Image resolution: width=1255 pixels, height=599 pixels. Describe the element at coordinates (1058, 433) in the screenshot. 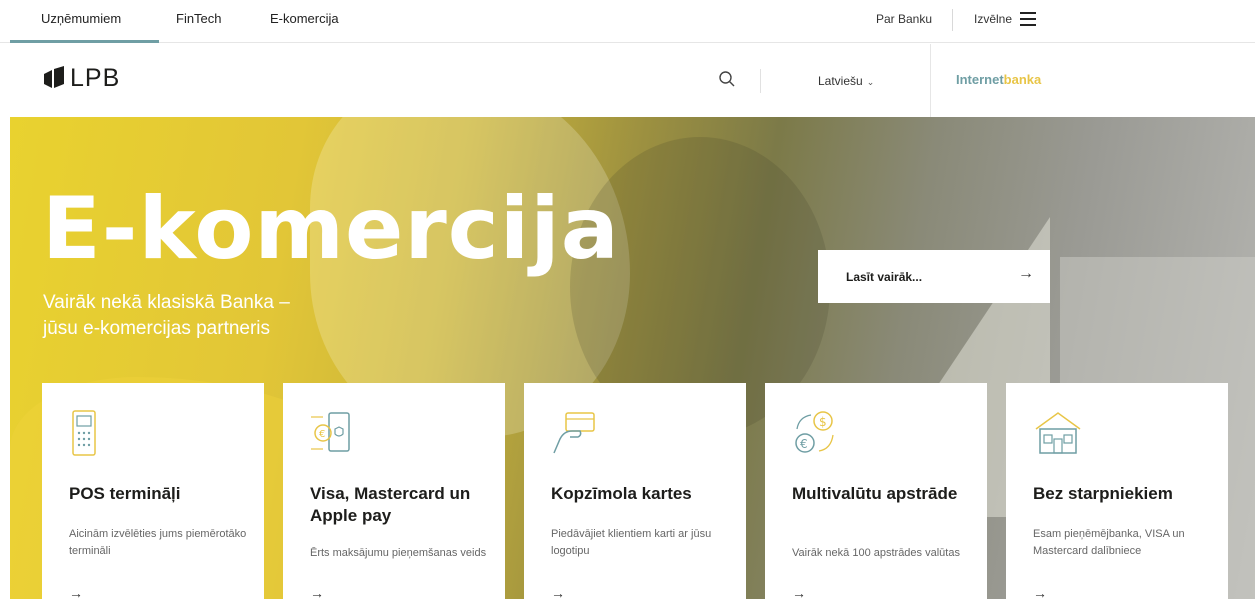

I see `house-icon` at that location.